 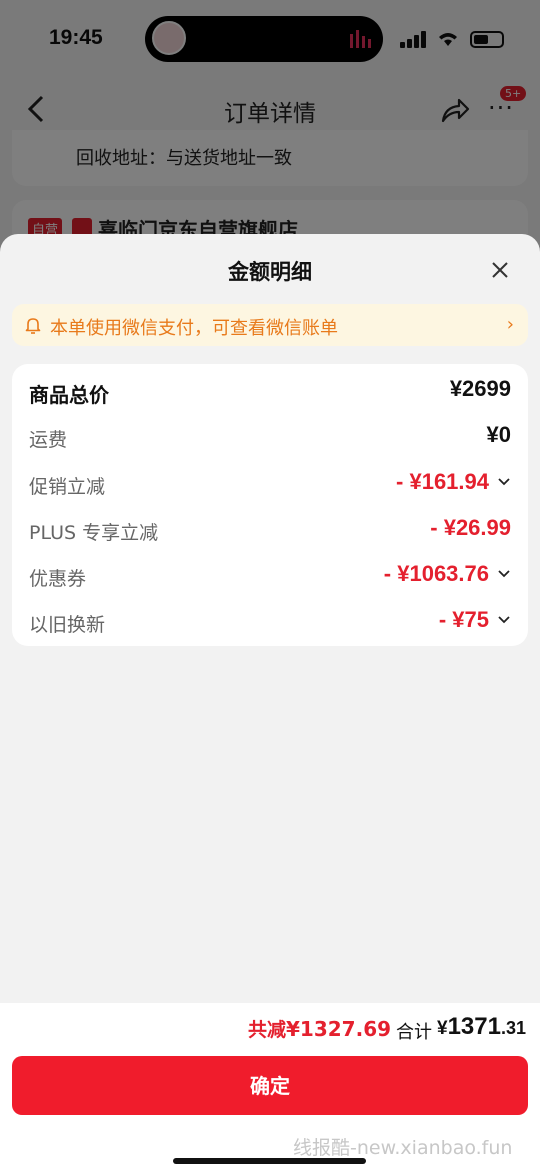 I want to click on total-integer: 1371, so click(x=474, y=1026).